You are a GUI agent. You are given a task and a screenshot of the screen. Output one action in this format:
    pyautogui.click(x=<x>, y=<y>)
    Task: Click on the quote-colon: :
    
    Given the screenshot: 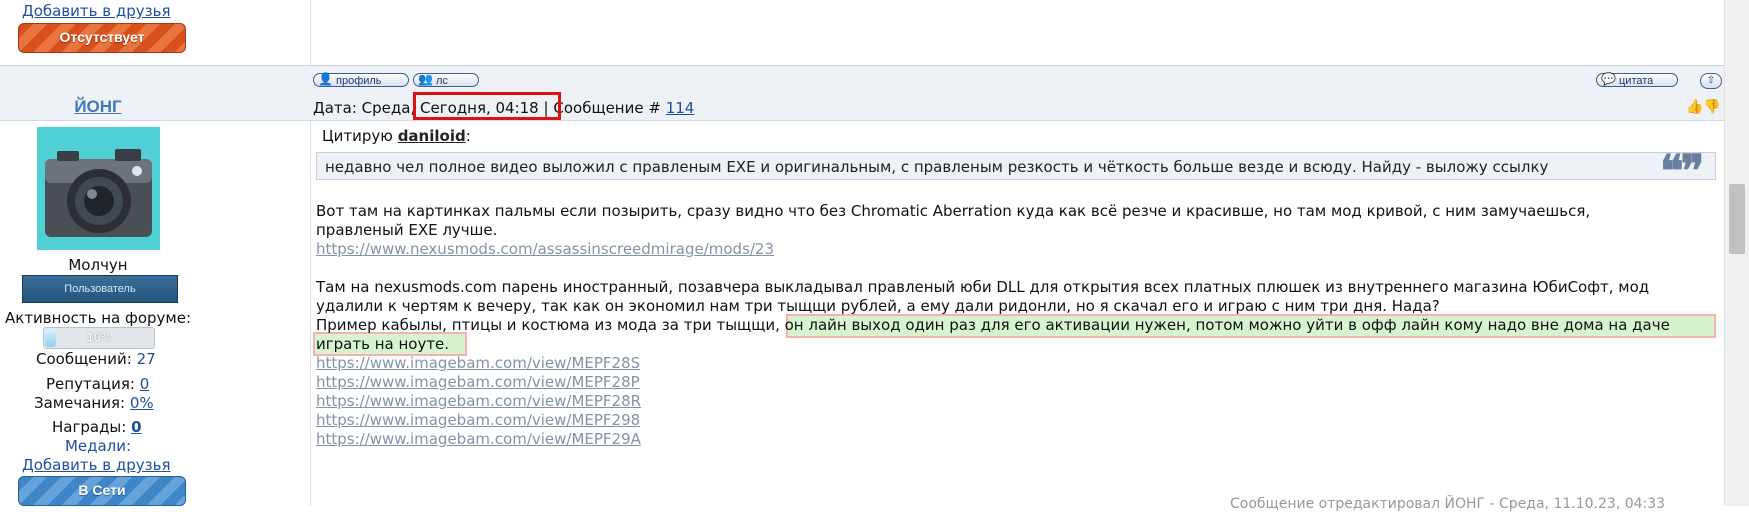 What is the action you would take?
    pyautogui.click(x=468, y=136)
    